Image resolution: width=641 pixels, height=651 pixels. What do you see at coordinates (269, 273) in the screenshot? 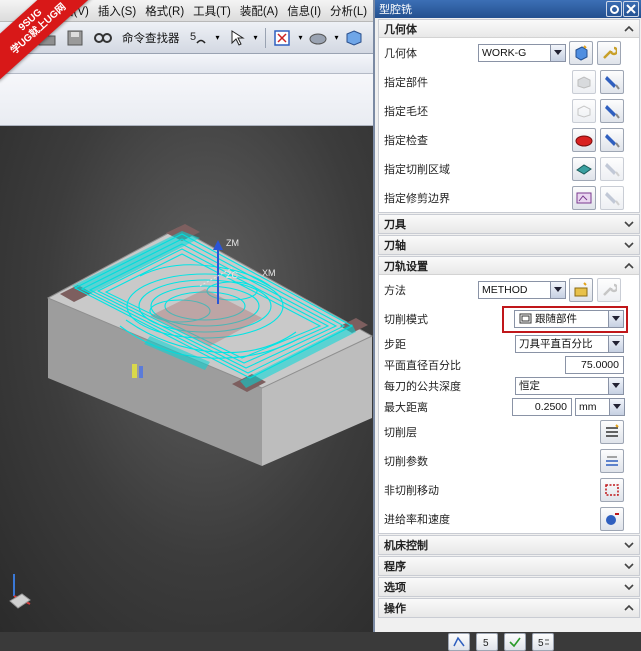
I see `axis-label-xm: XM` at bounding box center [269, 273].